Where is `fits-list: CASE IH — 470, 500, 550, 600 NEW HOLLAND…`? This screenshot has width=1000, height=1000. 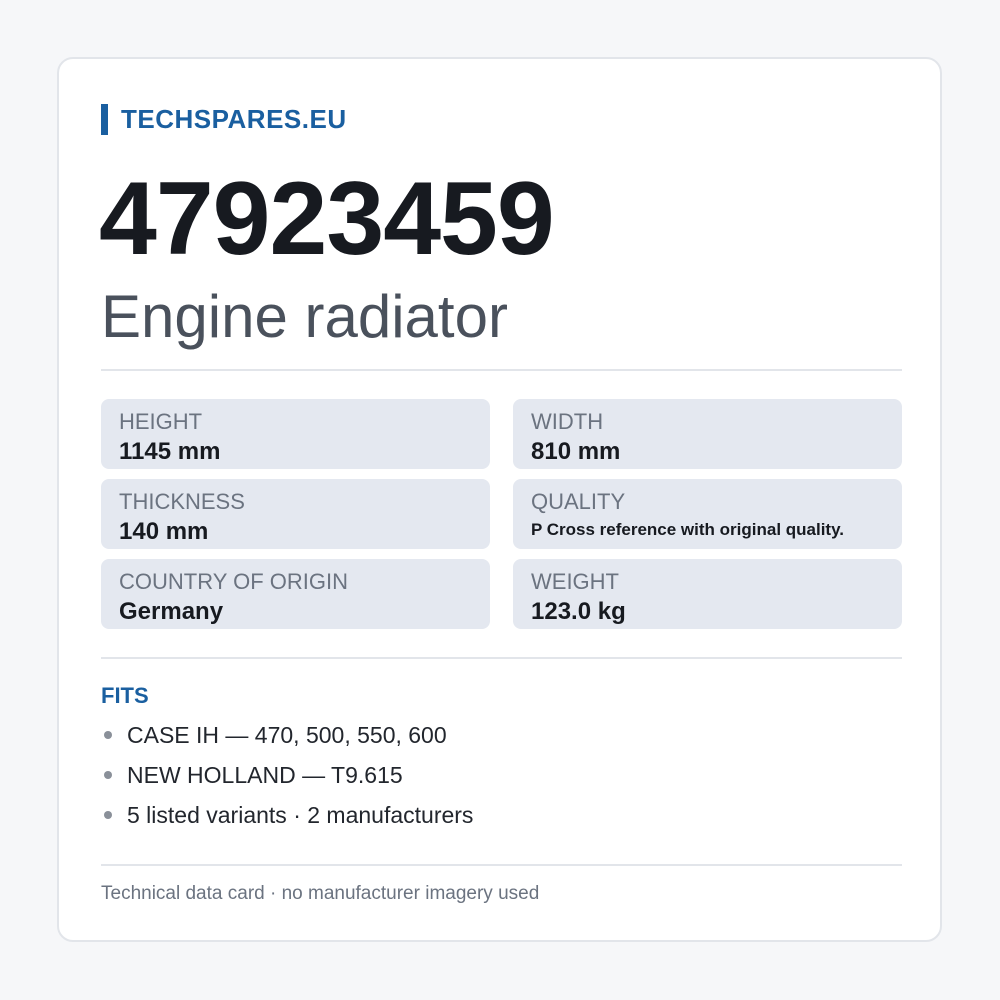
fits-list: CASE IH — 470, 500, 550, 600 NEW HOLLAND… is located at coordinates (287, 775).